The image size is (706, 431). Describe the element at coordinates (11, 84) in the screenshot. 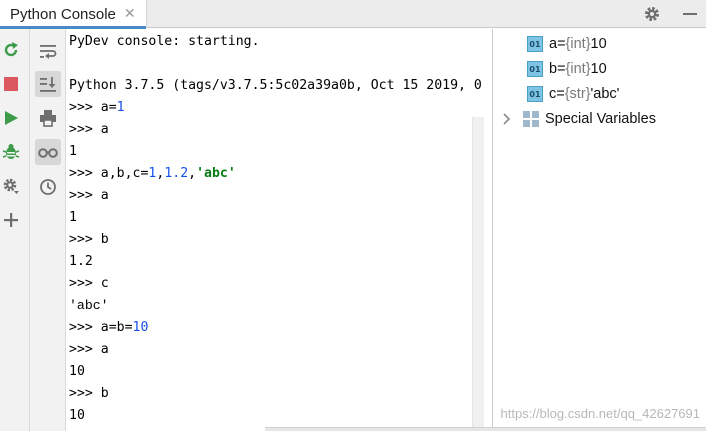

I see `stop-icon` at that location.